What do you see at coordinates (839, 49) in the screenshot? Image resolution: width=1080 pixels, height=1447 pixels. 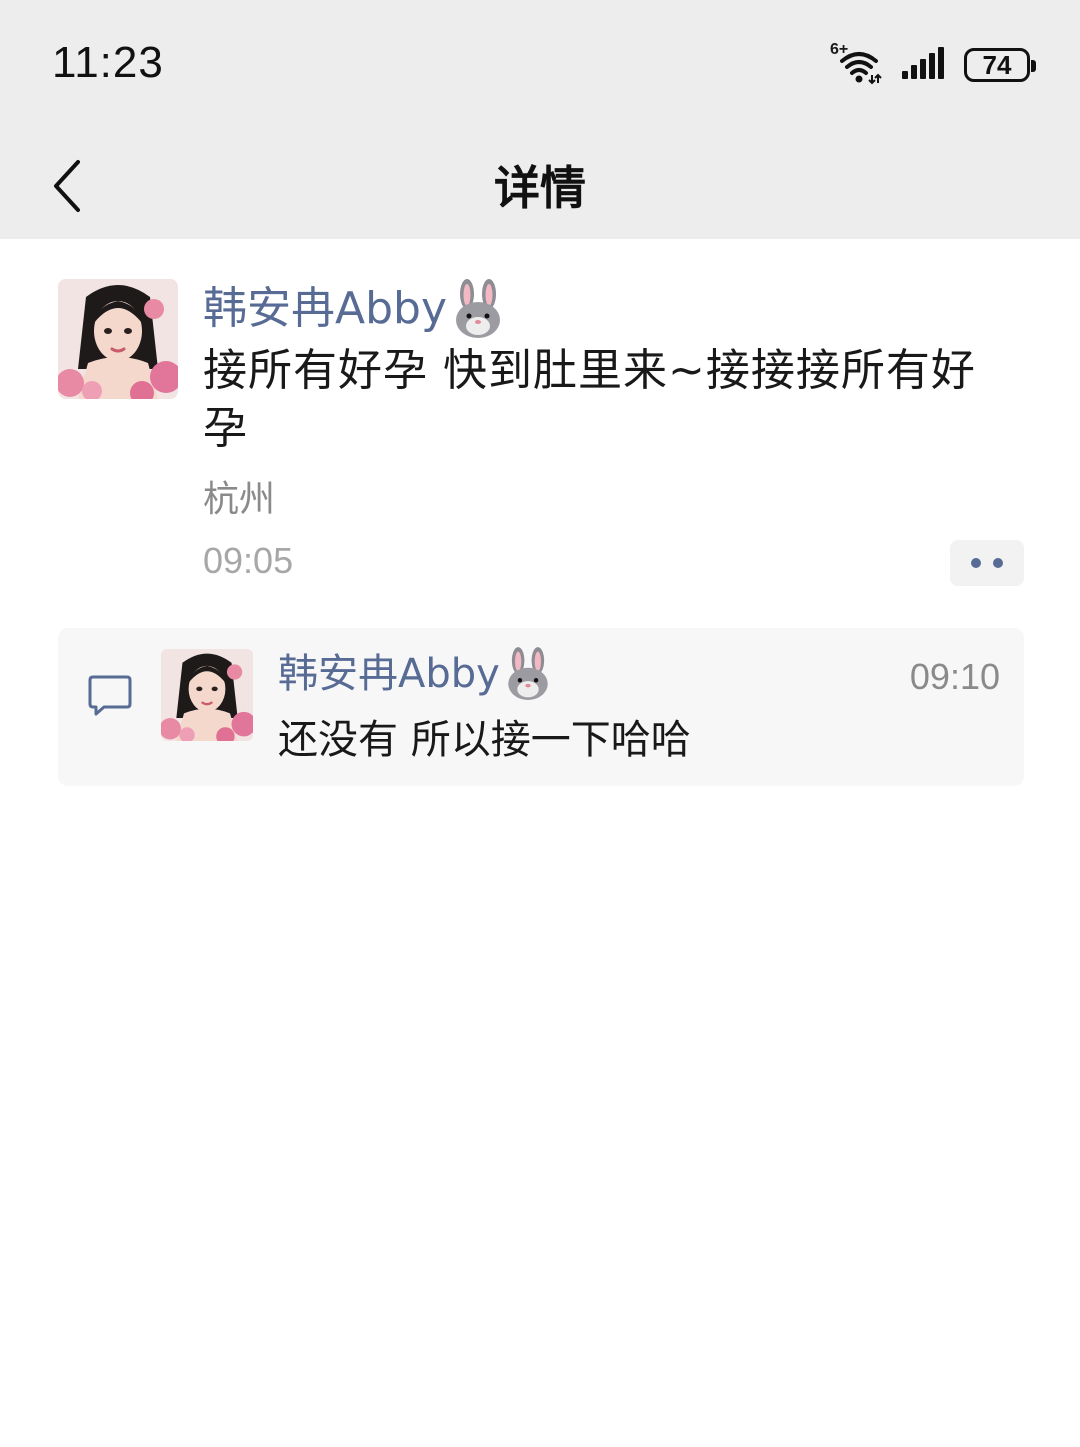 I see `network-label: 6+` at bounding box center [839, 49].